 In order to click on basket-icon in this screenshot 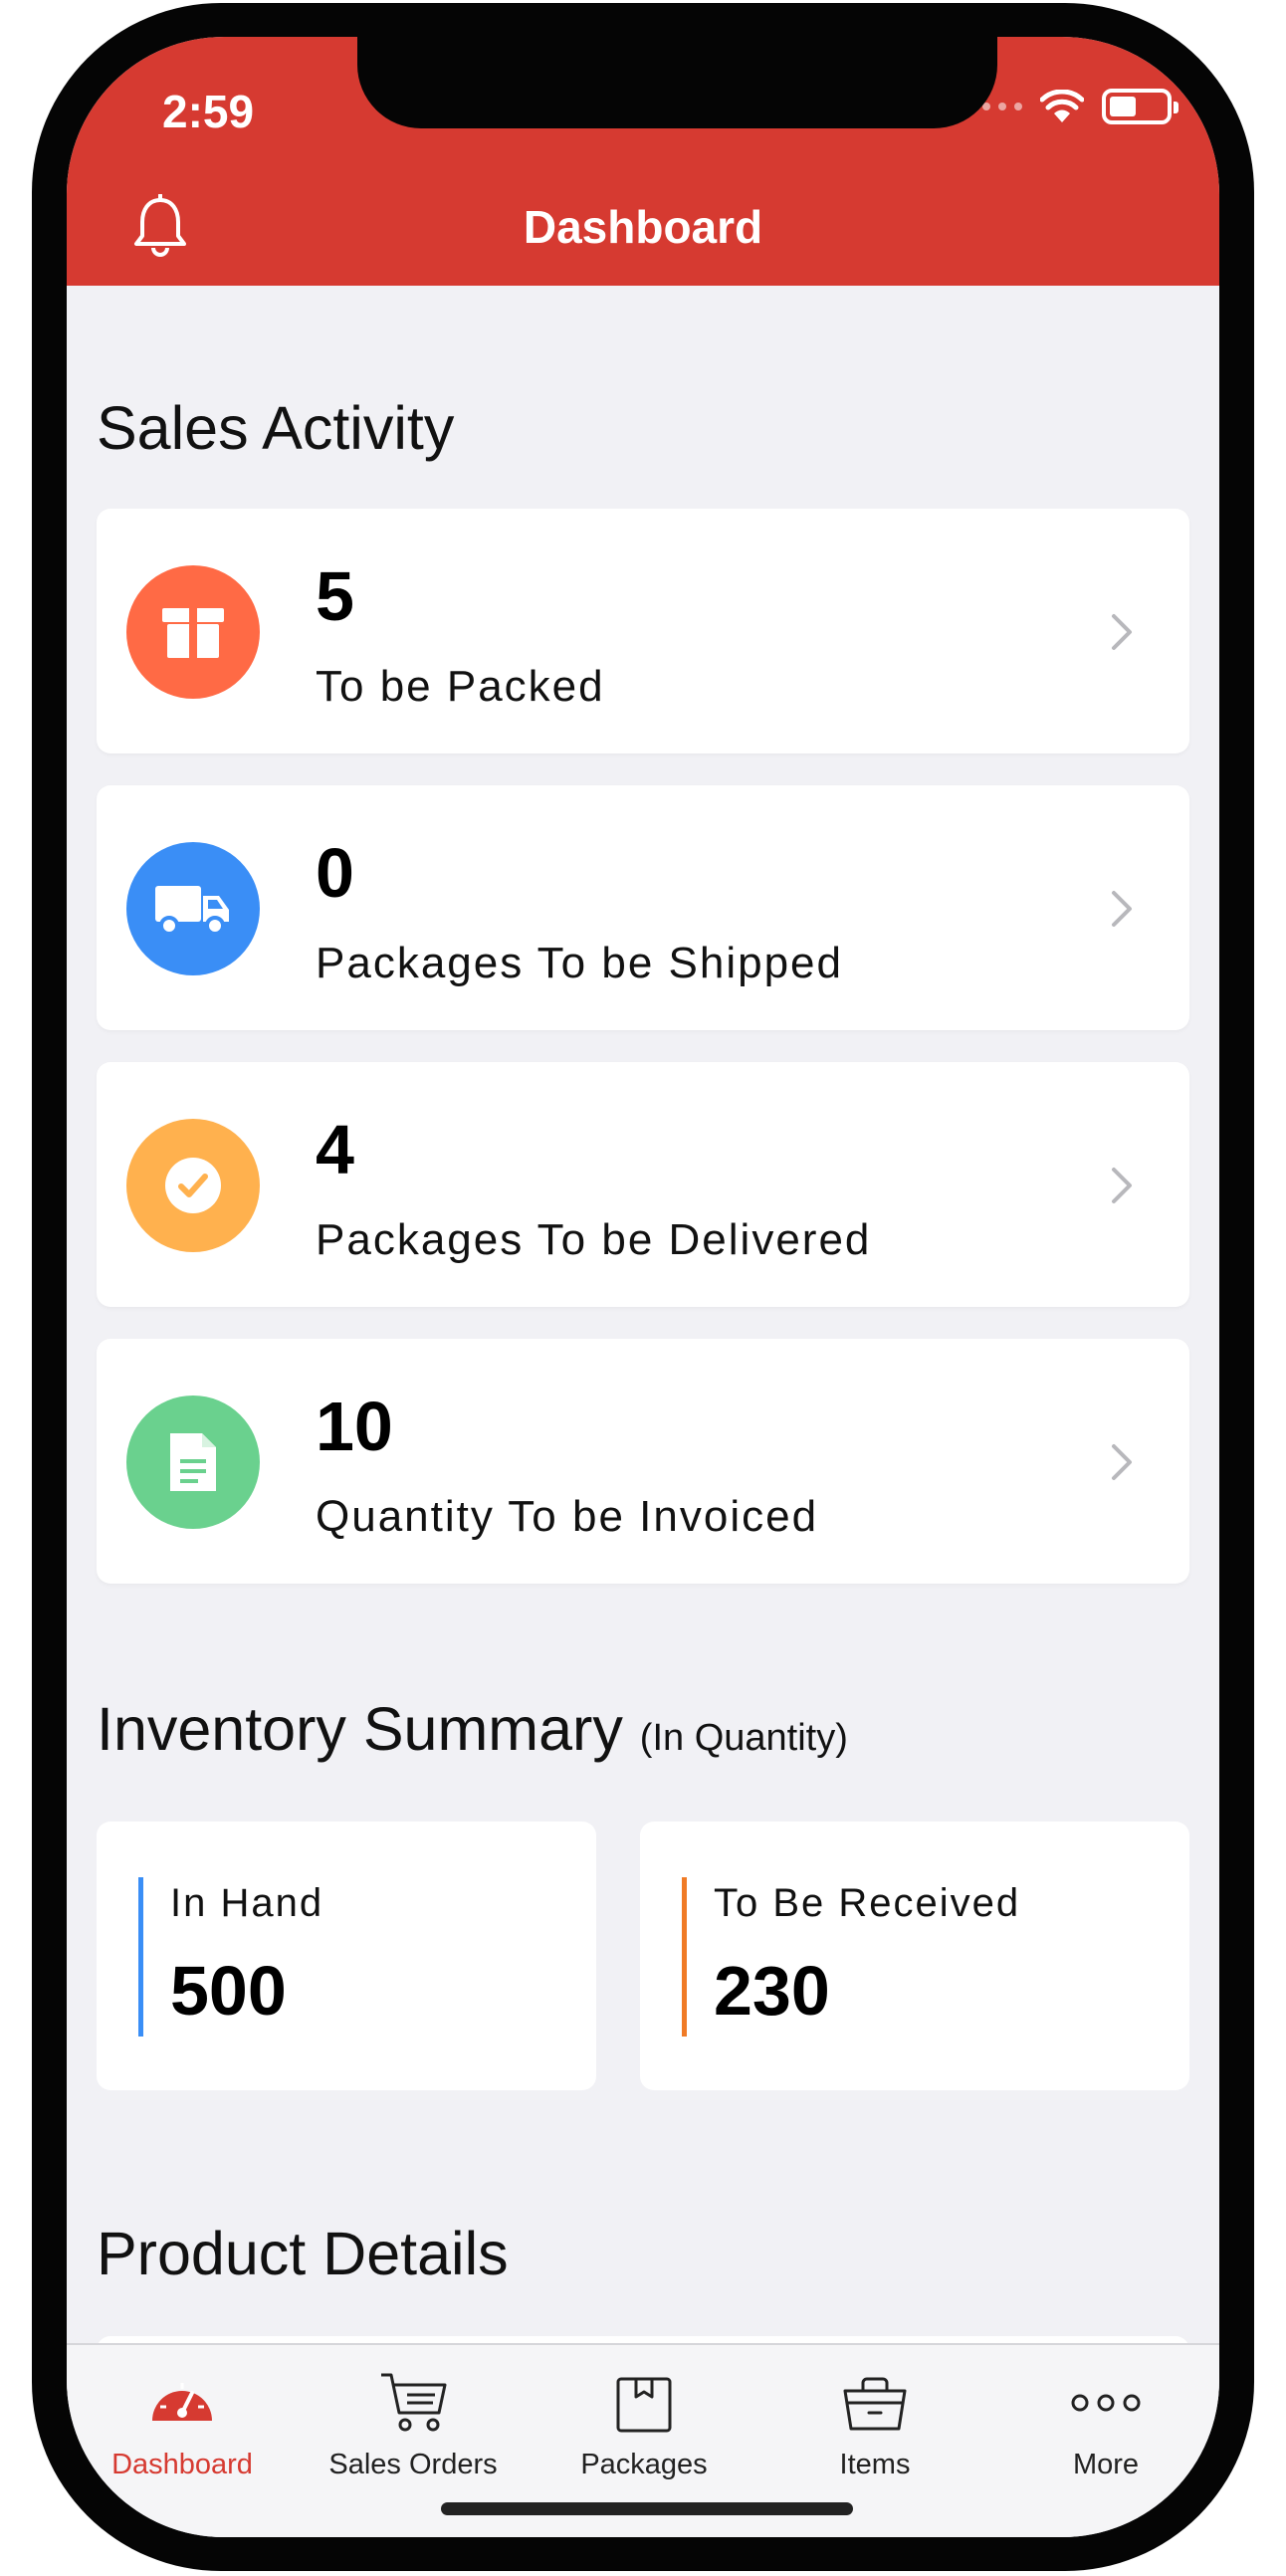, I will do `click(875, 2404)`.